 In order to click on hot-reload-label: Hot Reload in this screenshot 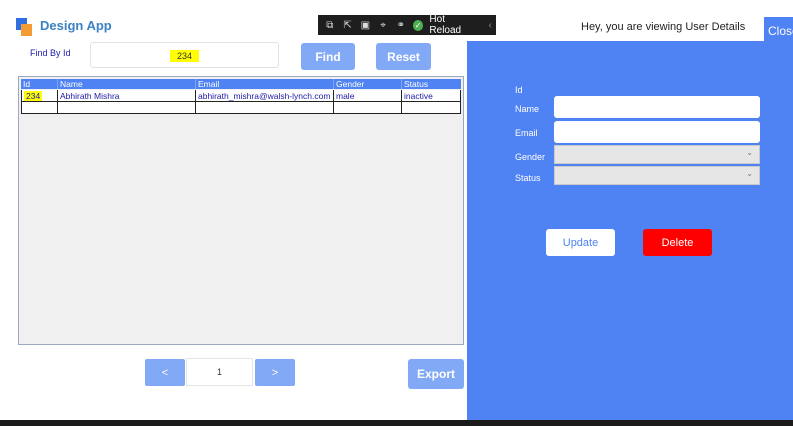, I will do `click(453, 25)`.